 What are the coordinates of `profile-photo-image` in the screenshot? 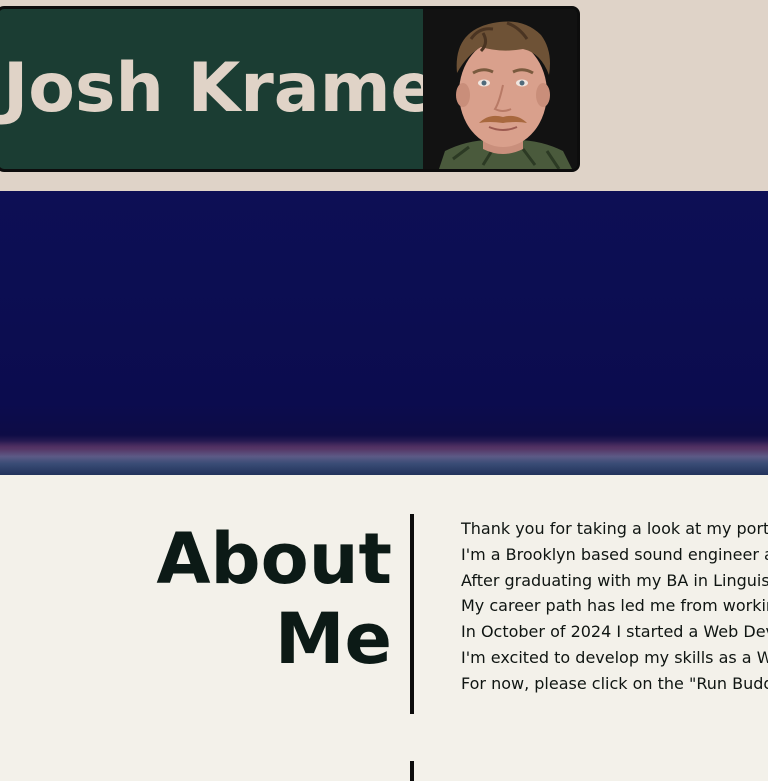 It's located at (500, 89).